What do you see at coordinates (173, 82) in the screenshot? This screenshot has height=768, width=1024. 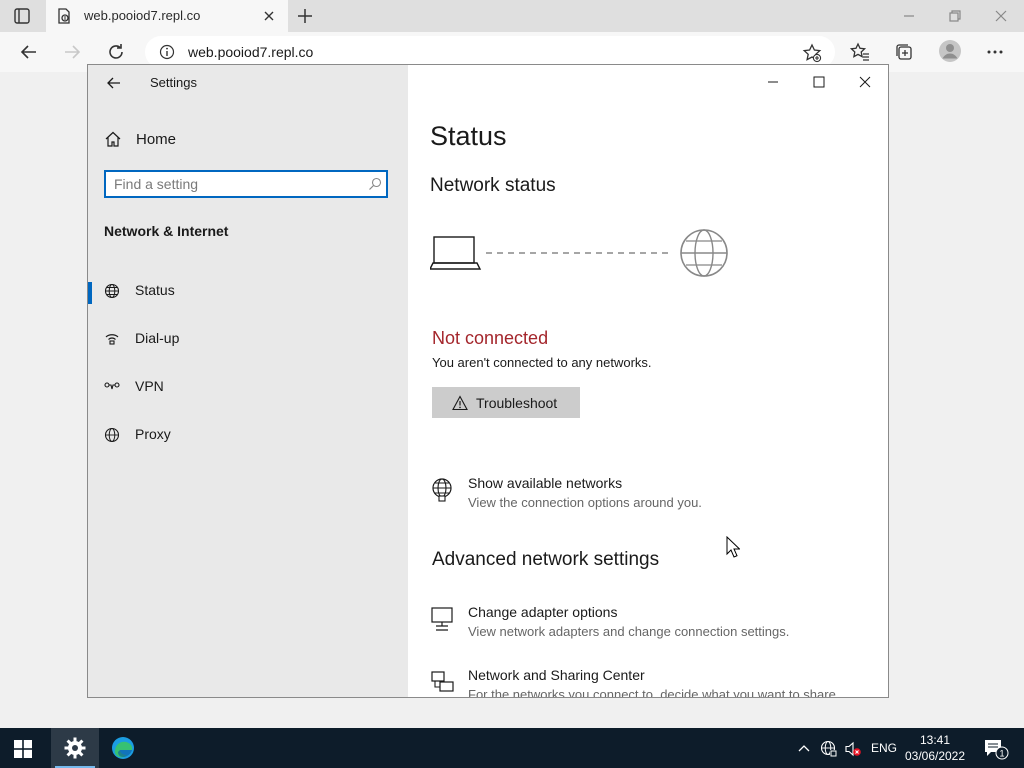 I see `window-title: Settings` at bounding box center [173, 82].